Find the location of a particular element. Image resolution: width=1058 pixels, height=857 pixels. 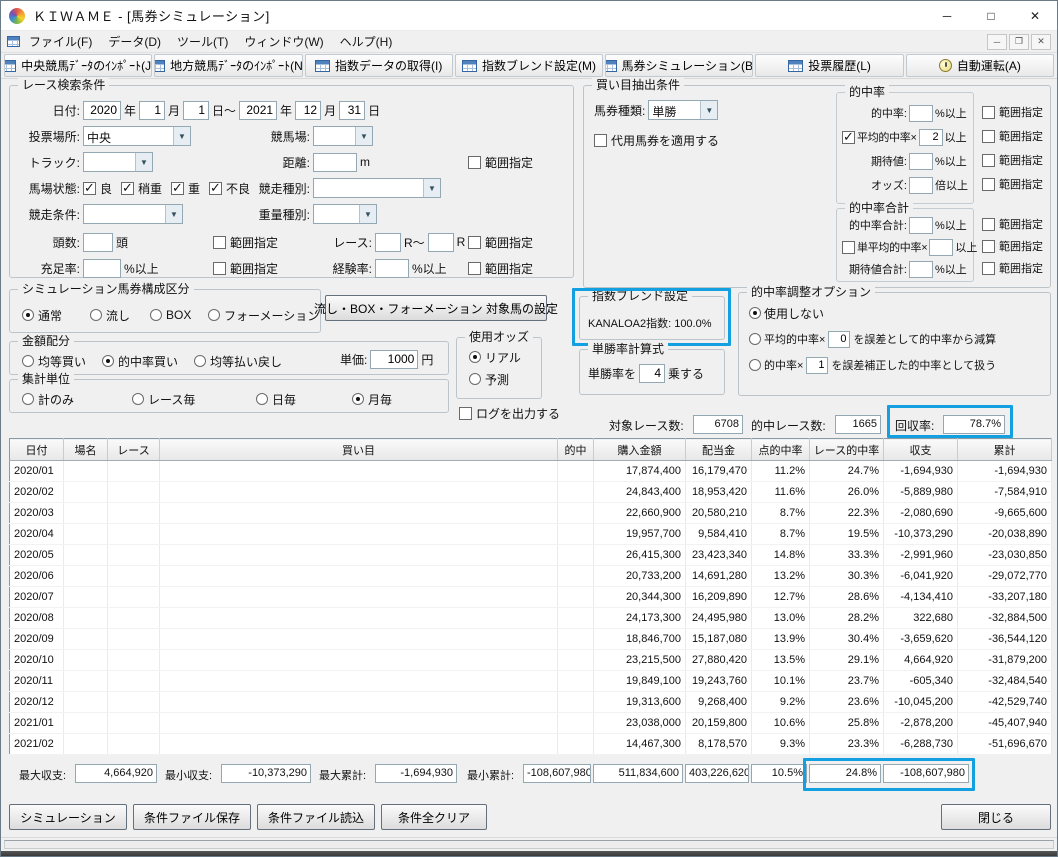

amount-equal-payout-radio: 均等払い戻し is located at coordinates (238, 361).